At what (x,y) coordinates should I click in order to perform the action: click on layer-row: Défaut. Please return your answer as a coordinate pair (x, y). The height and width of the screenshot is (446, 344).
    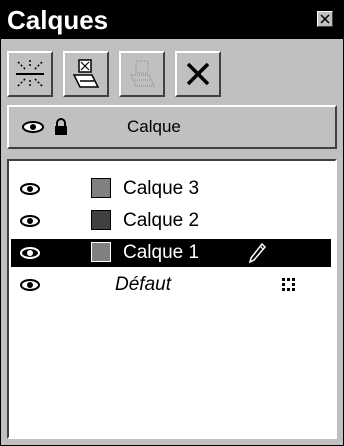
    Looking at the image, I should click on (171, 285).